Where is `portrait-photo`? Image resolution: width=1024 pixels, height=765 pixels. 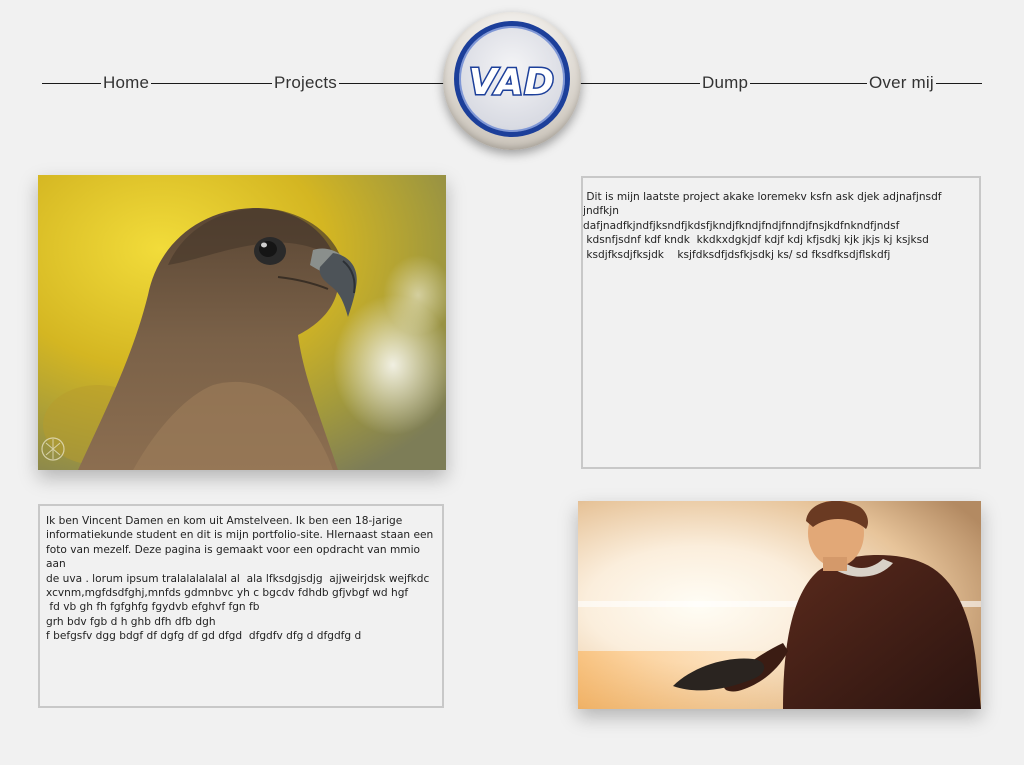
portrait-photo is located at coordinates (779, 605).